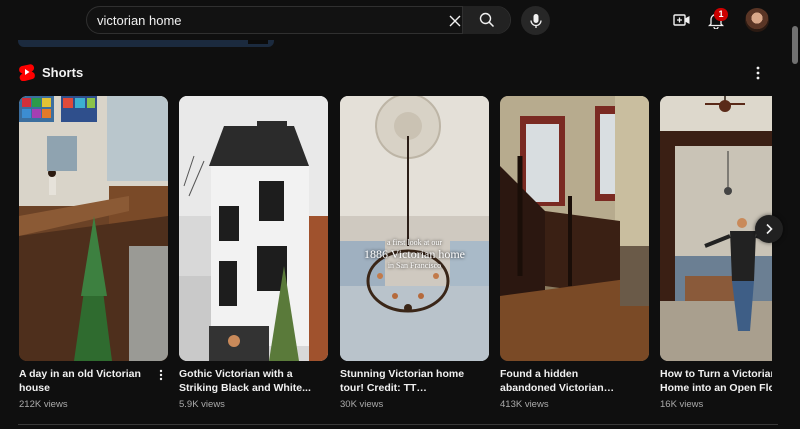  I want to click on section-divider, so click(398, 424).